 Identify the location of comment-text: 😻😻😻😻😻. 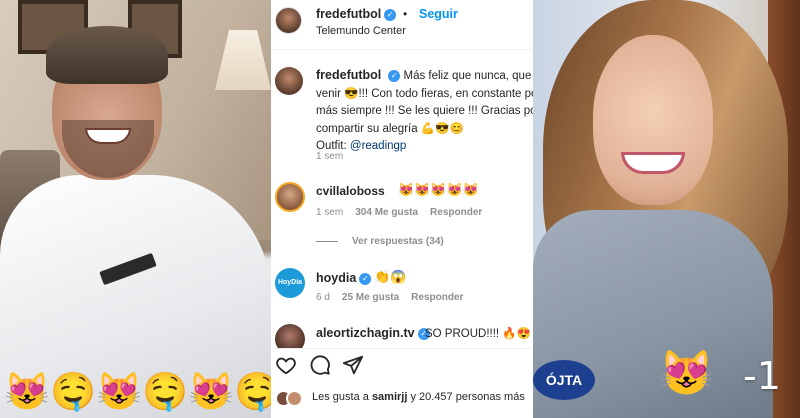
(438, 189).